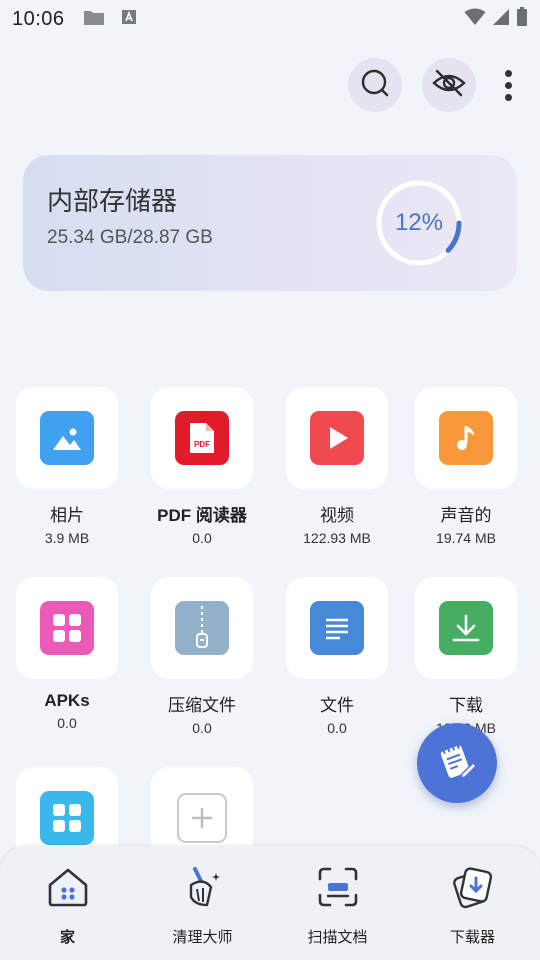 This screenshot has height=960, width=540. I want to click on category-size: 3.9 MB, so click(67, 538).